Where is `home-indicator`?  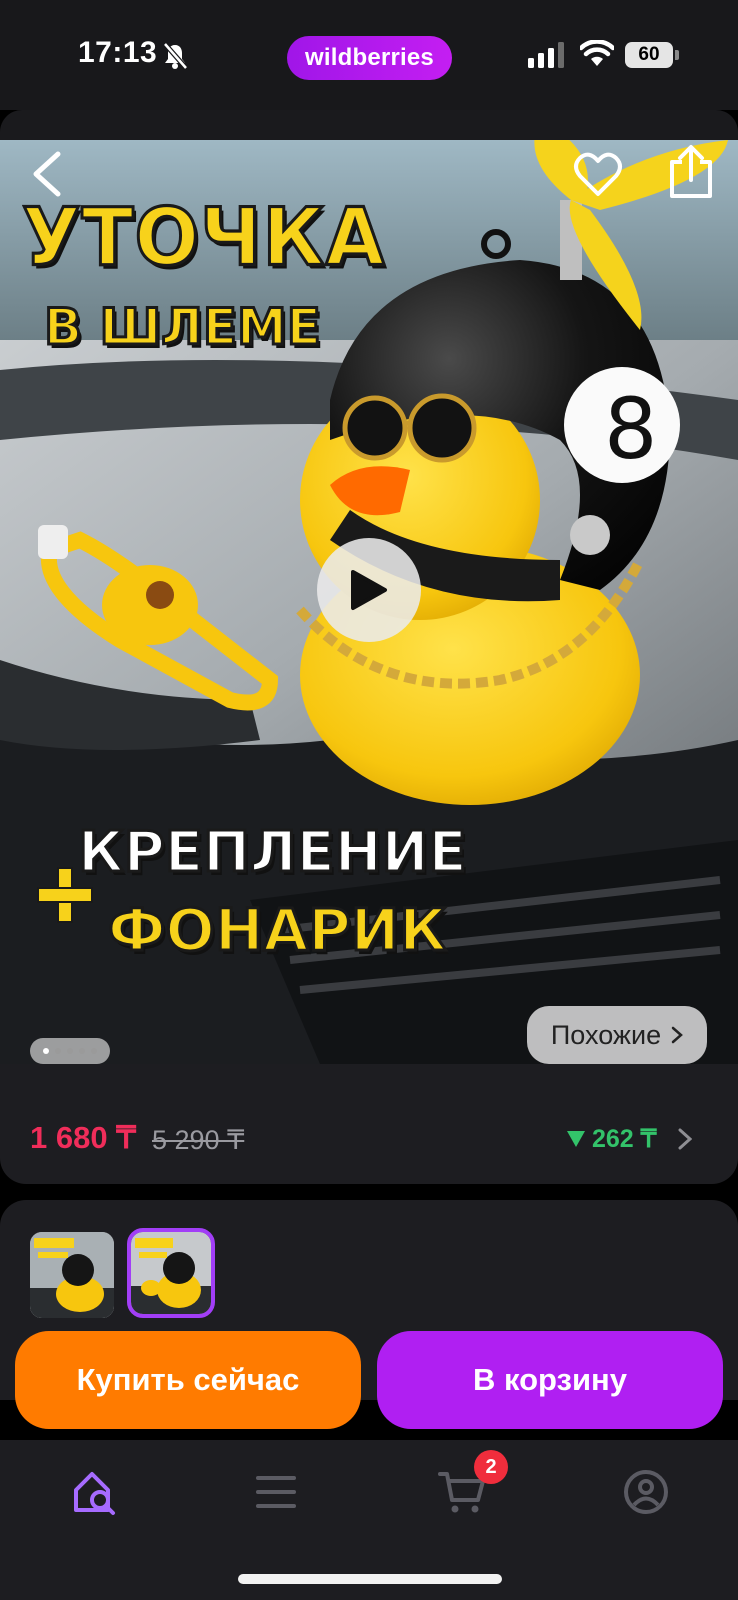 home-indicator is located at coordinates (370, 1579).